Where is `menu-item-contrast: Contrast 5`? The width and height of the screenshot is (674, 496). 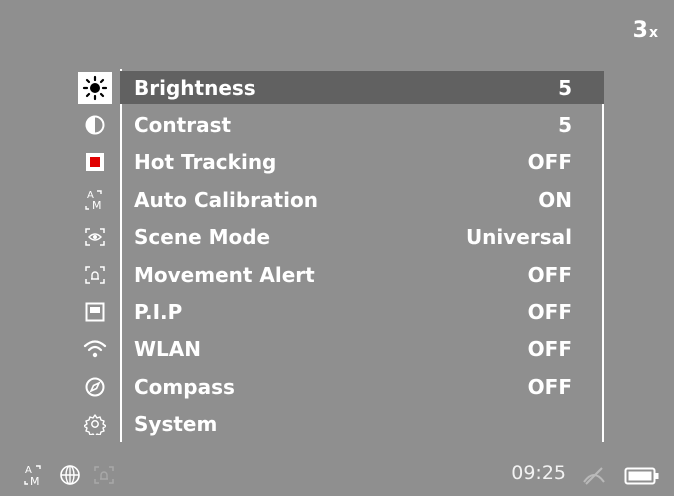
menu-item-contrast: Contrast 5 is located at coordinates (341, 124).